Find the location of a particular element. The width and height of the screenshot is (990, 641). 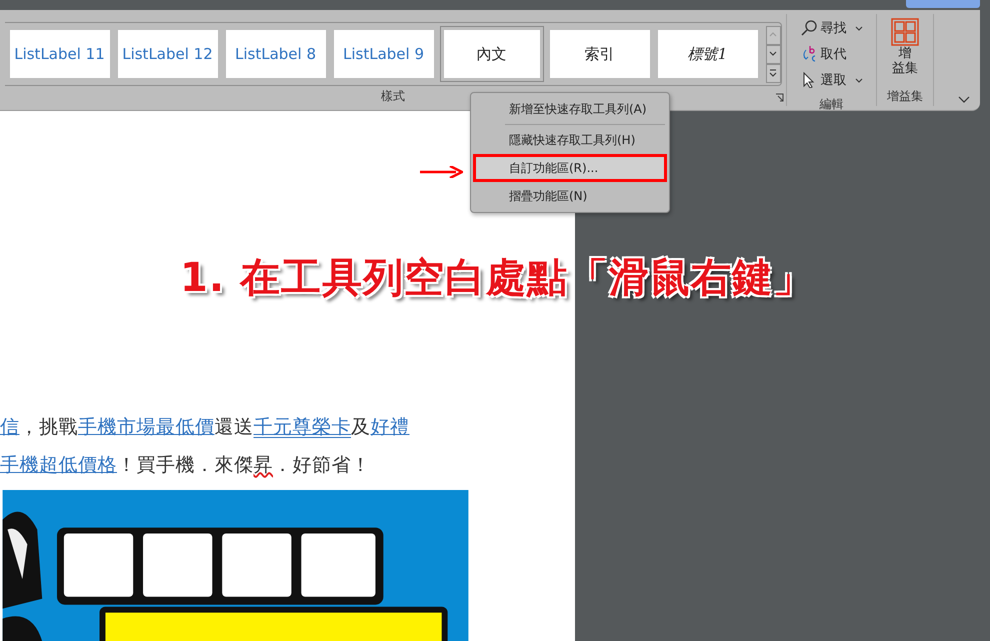

scroll-down-button is located at coordinates (773, 54).